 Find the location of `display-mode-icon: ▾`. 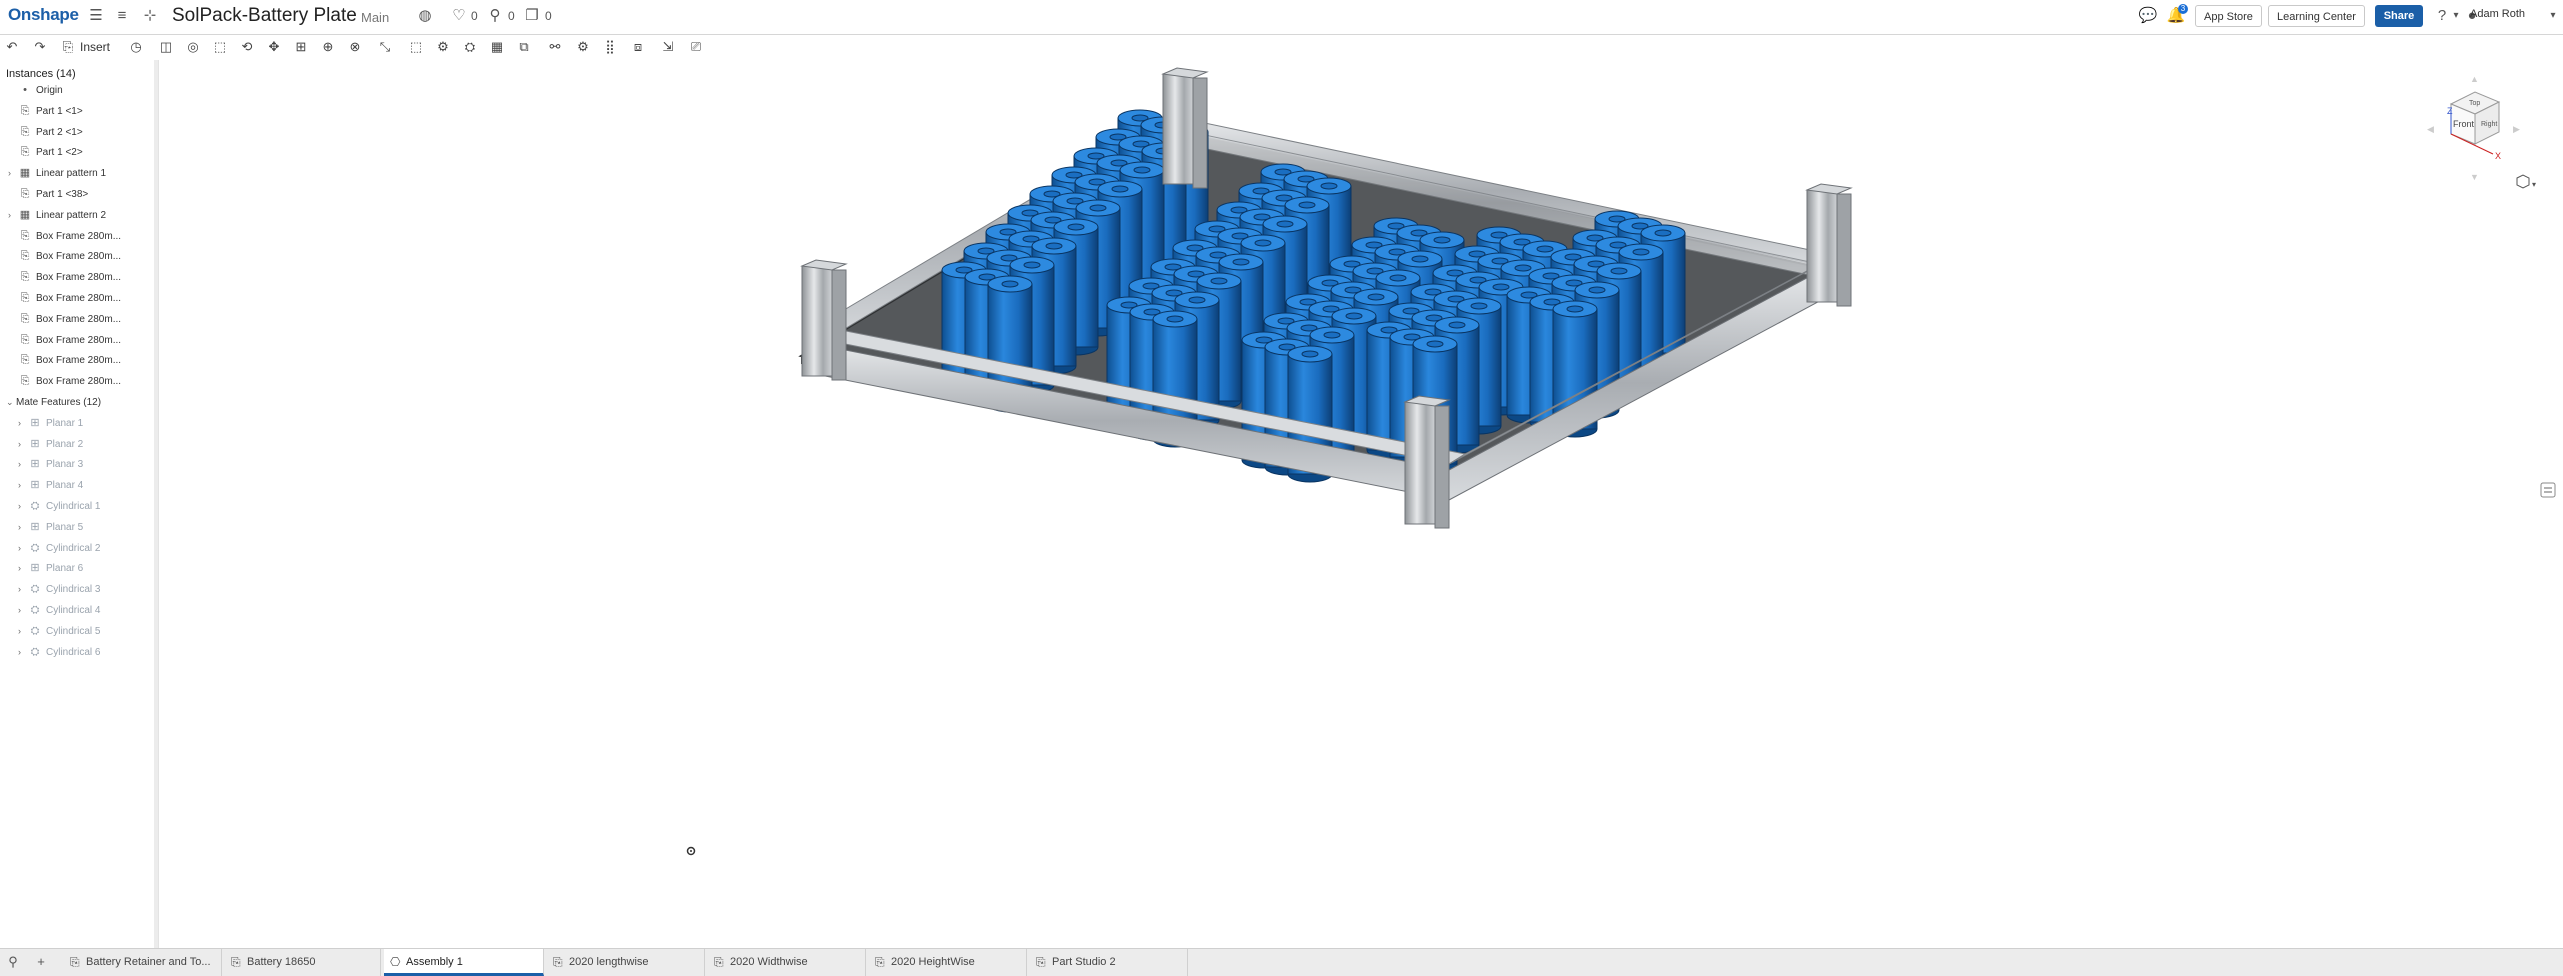

display-mode-icon: ▾ is located at coordinates (2526, 181).